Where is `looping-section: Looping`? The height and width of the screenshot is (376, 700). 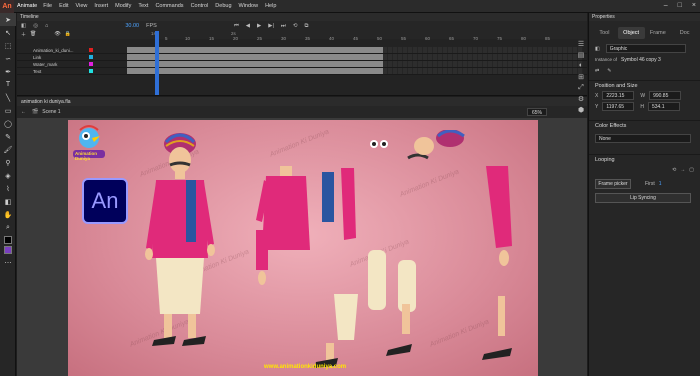
looping-section: Looping is located at coordinates (644, 159).